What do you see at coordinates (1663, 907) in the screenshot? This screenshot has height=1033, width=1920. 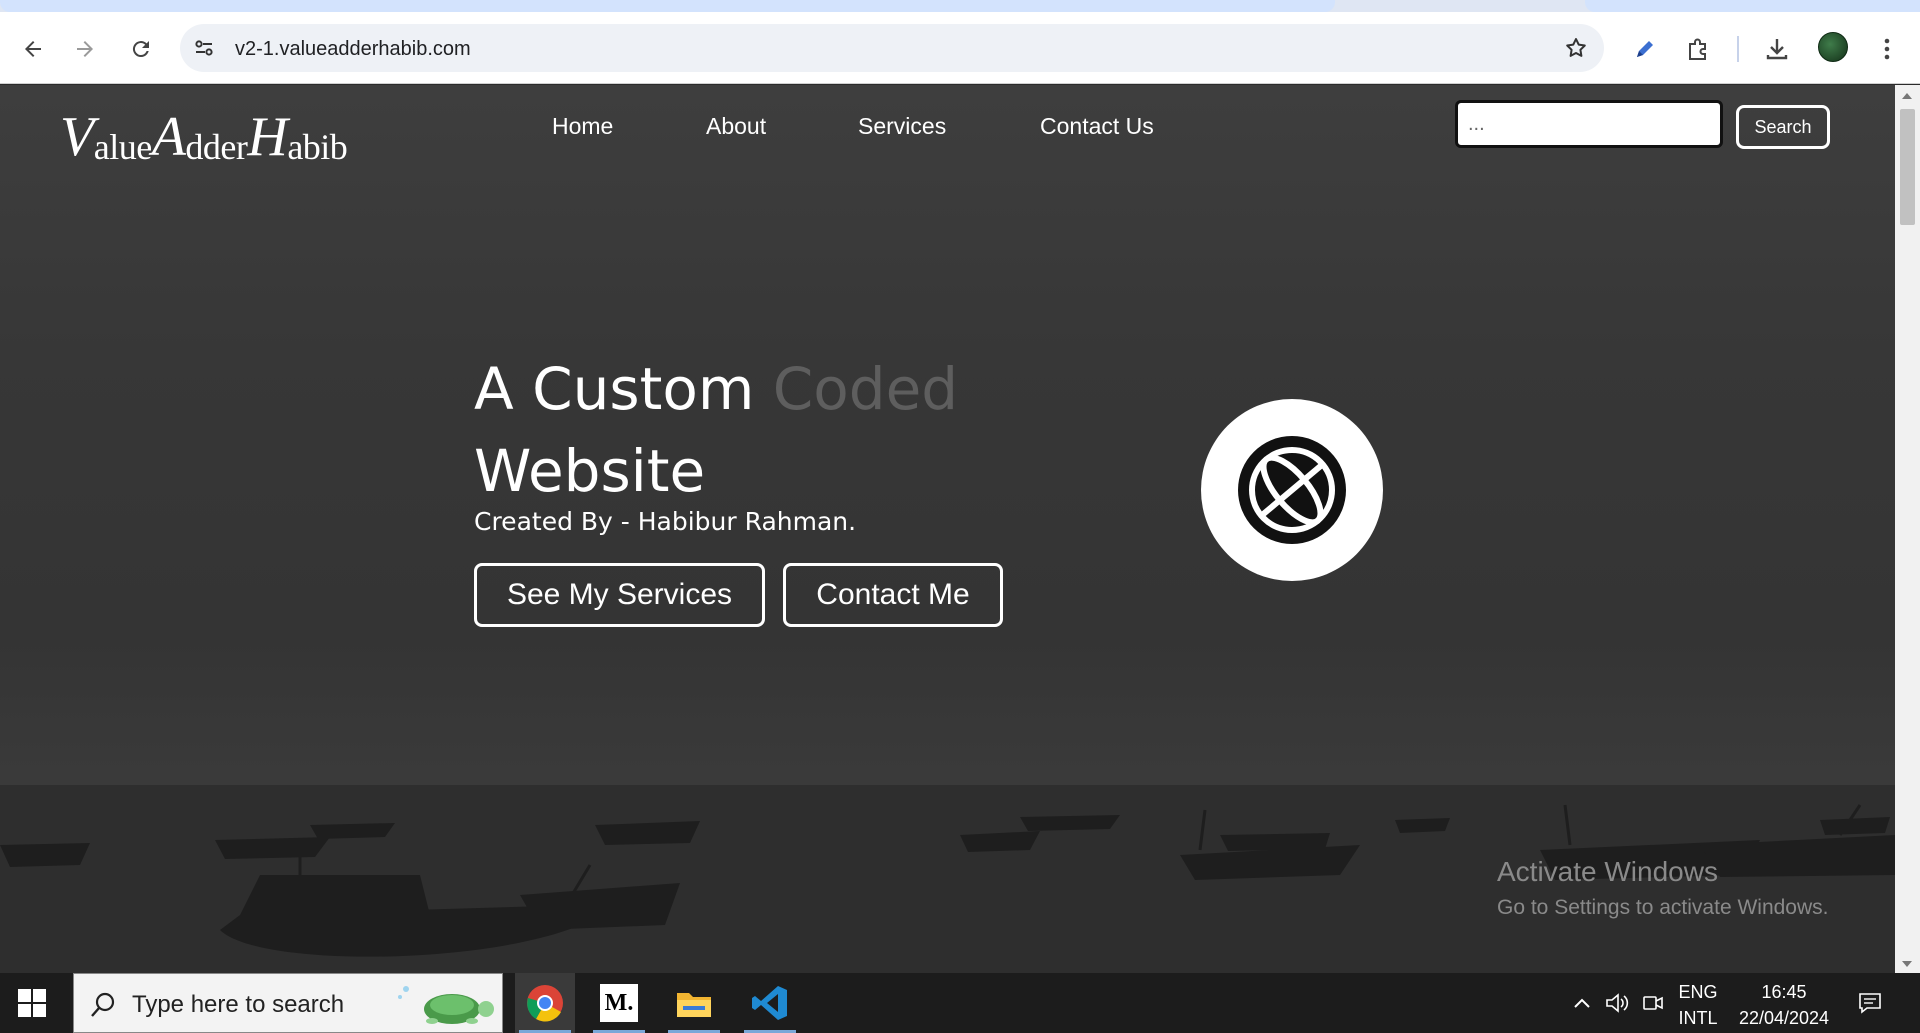 I see `activate-windows-subtitle: Go to Settings to activate Windows.` at bounding box center [1663, 907].